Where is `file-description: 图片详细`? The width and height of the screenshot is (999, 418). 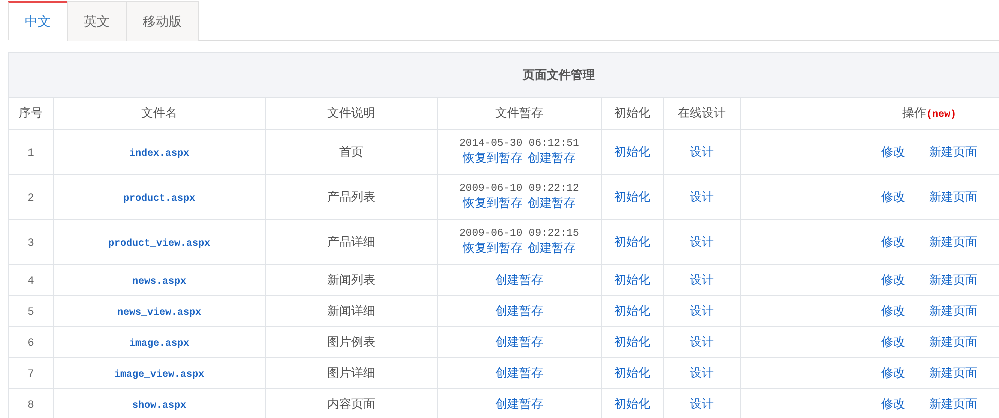
file-description: 图片详细 is located at coordinates (352, 373).